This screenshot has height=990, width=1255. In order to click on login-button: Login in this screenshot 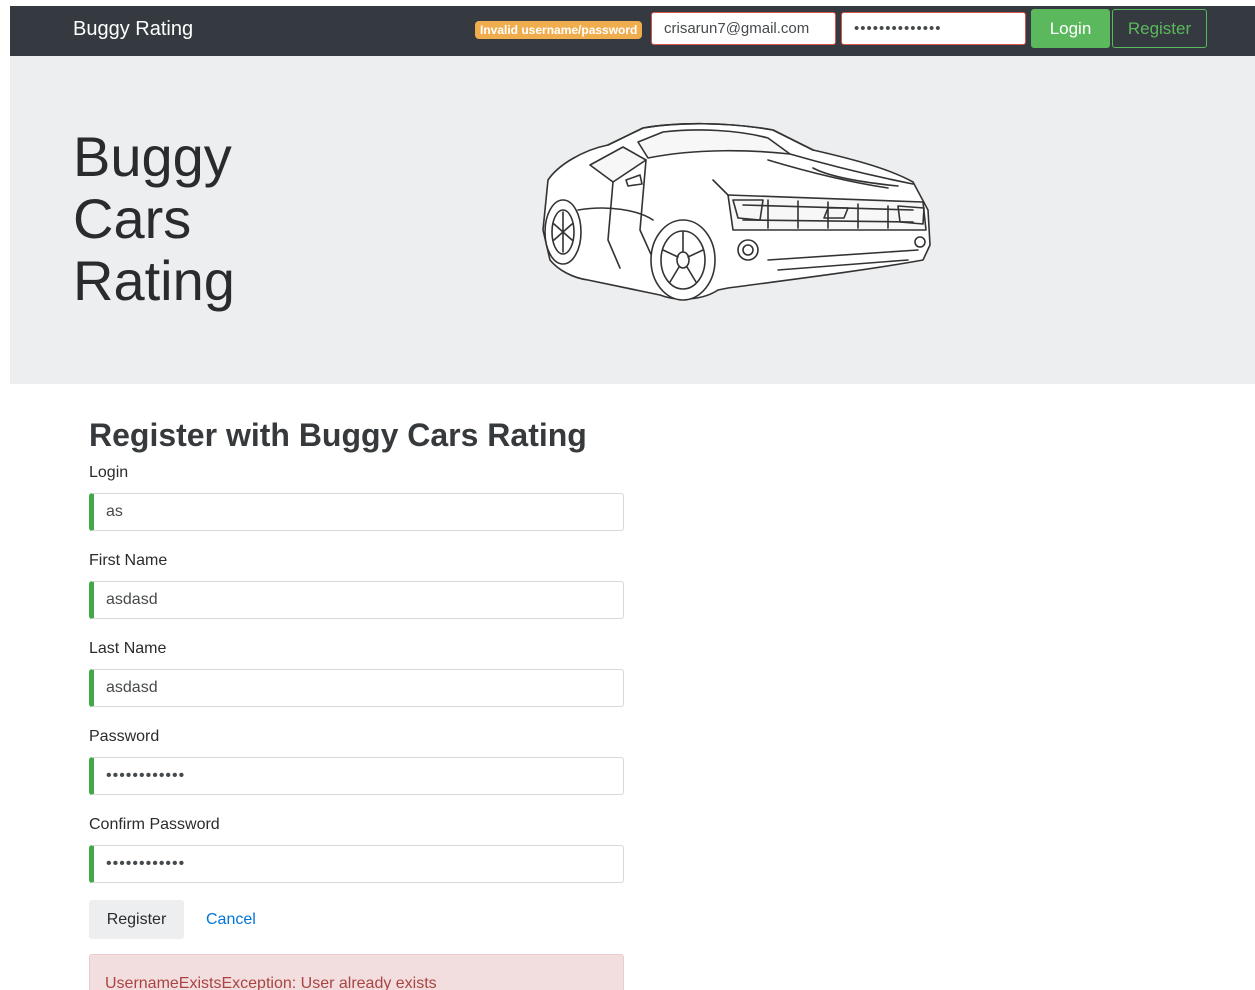, I will do `click(1070, 28)`.